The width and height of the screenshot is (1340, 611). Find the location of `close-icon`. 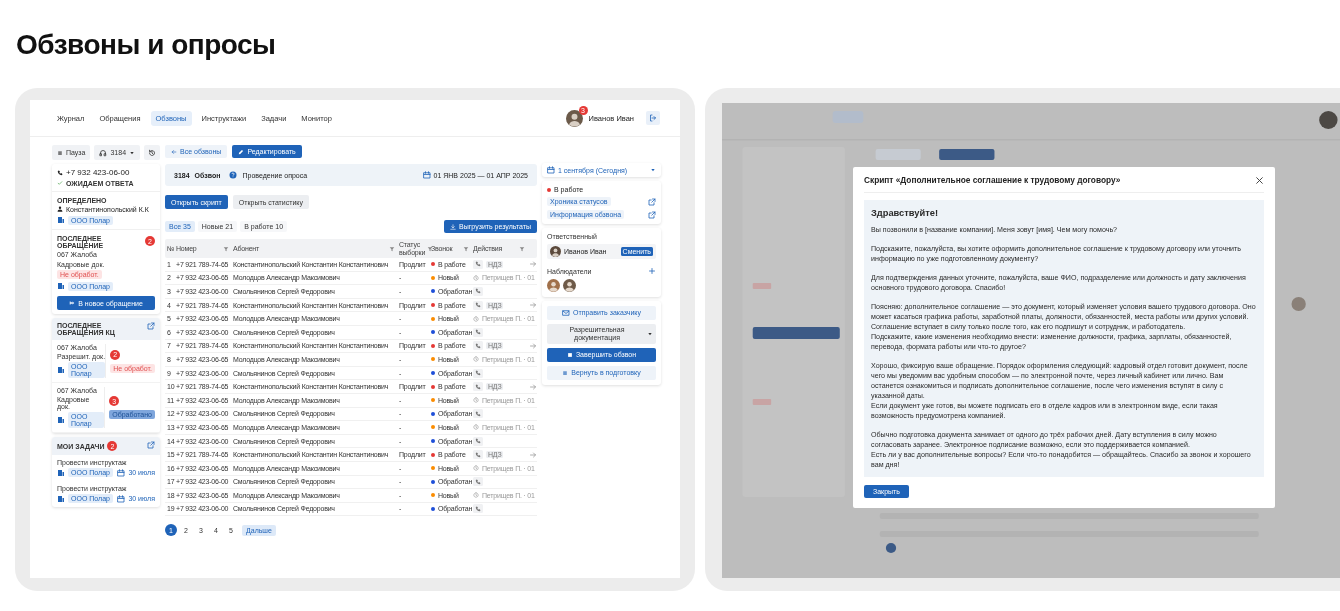

close-icon is located at coordinates (1259, 180).